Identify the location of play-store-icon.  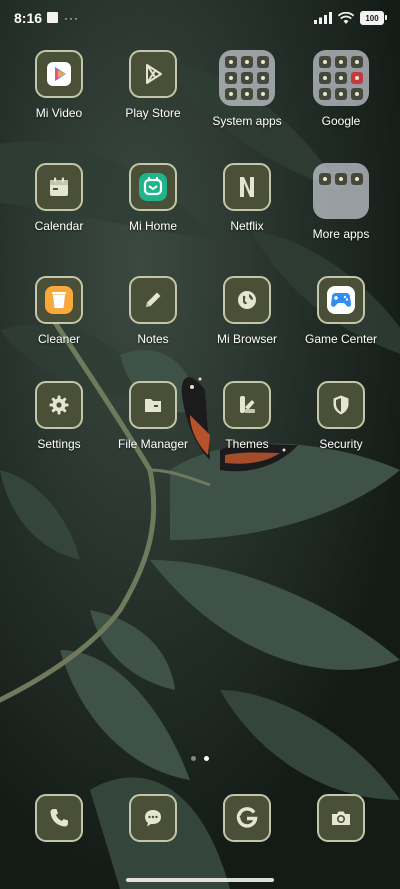
(153, 74).